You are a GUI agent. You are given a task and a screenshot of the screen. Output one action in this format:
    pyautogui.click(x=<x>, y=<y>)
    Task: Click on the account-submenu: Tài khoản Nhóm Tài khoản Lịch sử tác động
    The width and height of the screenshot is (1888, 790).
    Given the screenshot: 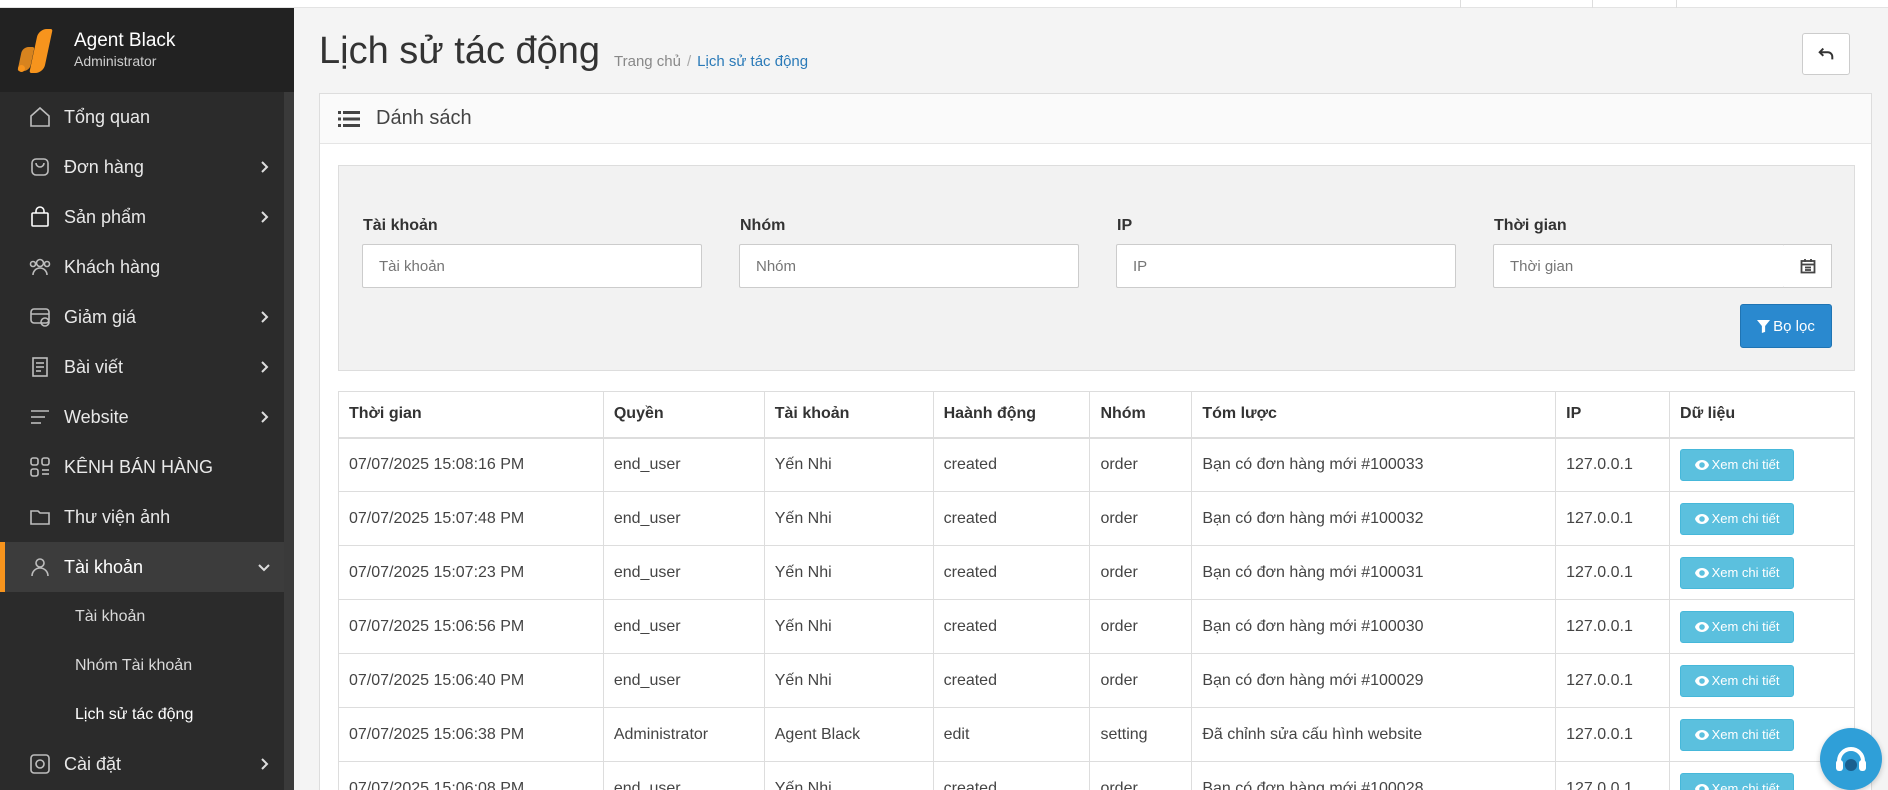 What is the action you would take?
    pyautogui.click(x=147, y=665)
    